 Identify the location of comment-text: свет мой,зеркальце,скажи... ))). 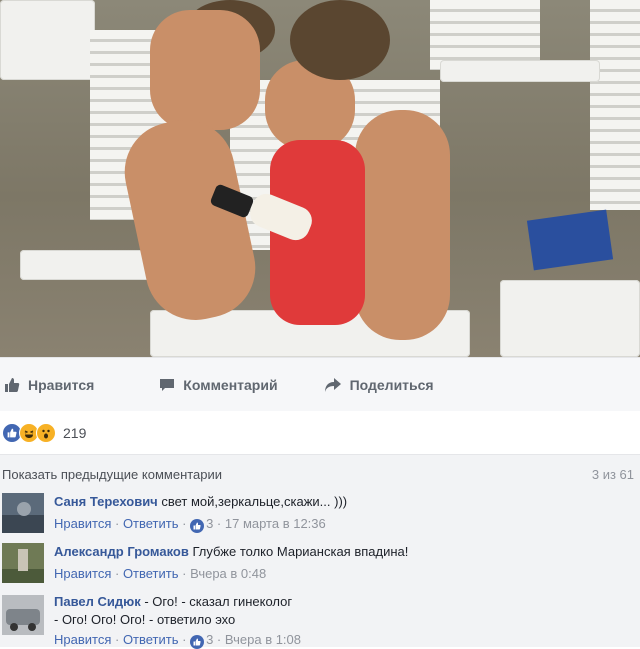
(254, 501).